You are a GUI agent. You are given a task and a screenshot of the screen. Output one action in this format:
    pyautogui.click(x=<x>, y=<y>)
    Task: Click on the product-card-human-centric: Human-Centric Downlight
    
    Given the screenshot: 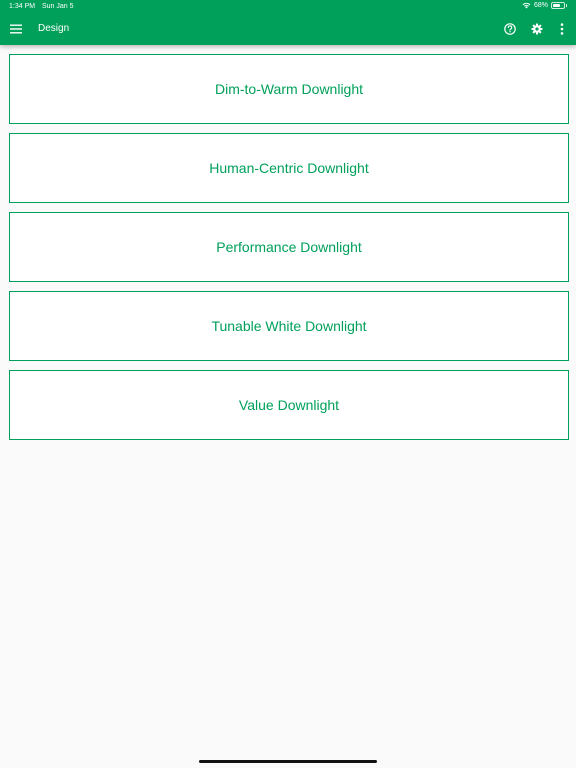 What is the action you would take?
    pyautogui.click(x=289, y=168)
    